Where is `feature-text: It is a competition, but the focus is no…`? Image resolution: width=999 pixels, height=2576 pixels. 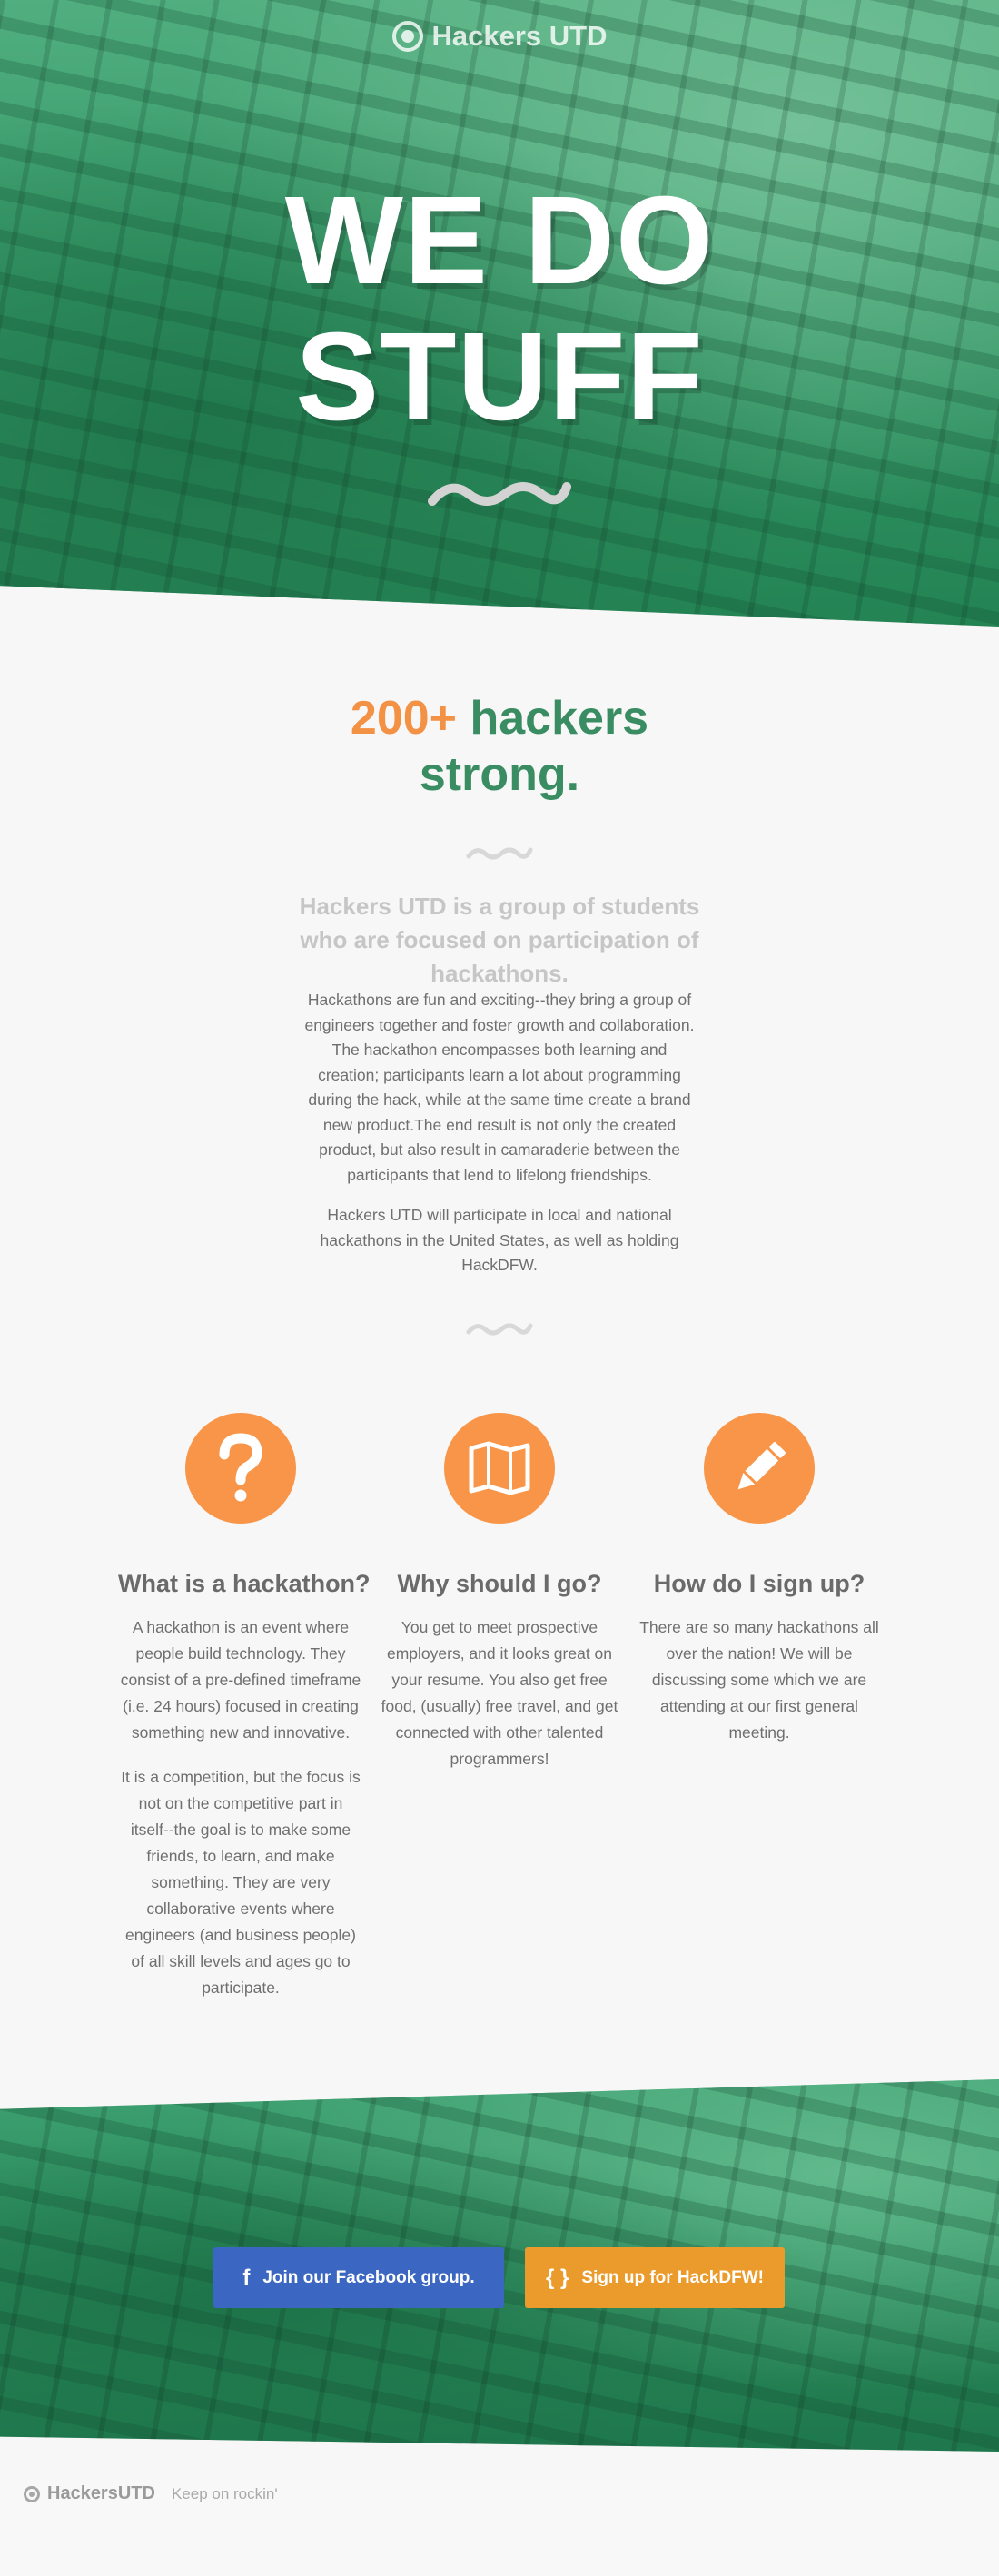
feature-text: It is a competition, but the focus is no… is located at coordinates (241, 1882).